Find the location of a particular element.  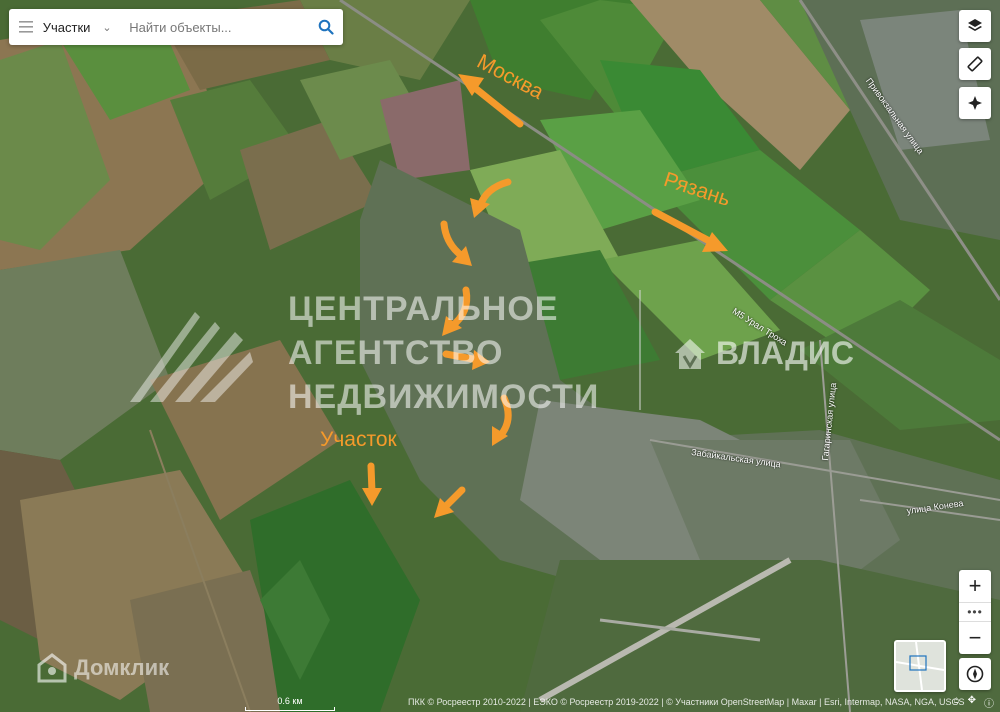

zoom-controls: + ••• − is located at coordinates (975, 612).